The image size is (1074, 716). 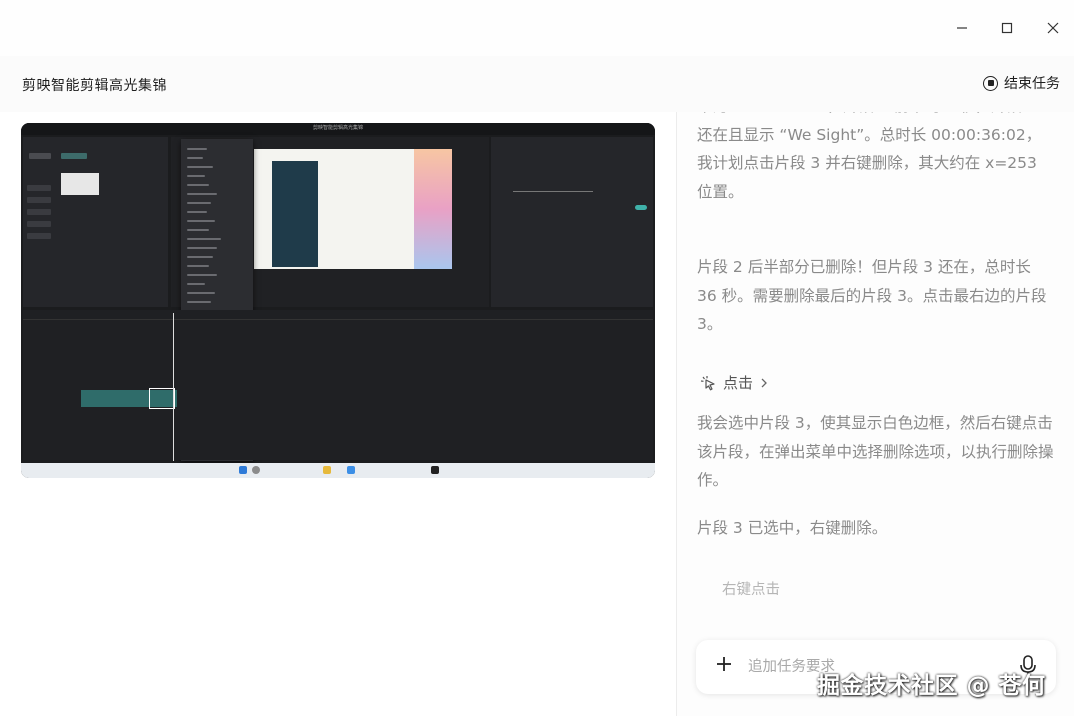 What do you see at coordinates (553, 191) in the screenshot?
I see `scale-slider` at bounding box center [553, 191].